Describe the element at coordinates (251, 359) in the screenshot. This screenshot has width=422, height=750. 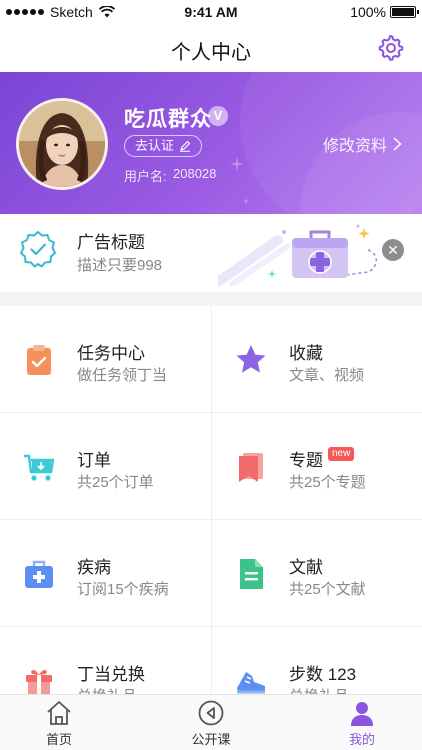
I see `star-icon` at that location.